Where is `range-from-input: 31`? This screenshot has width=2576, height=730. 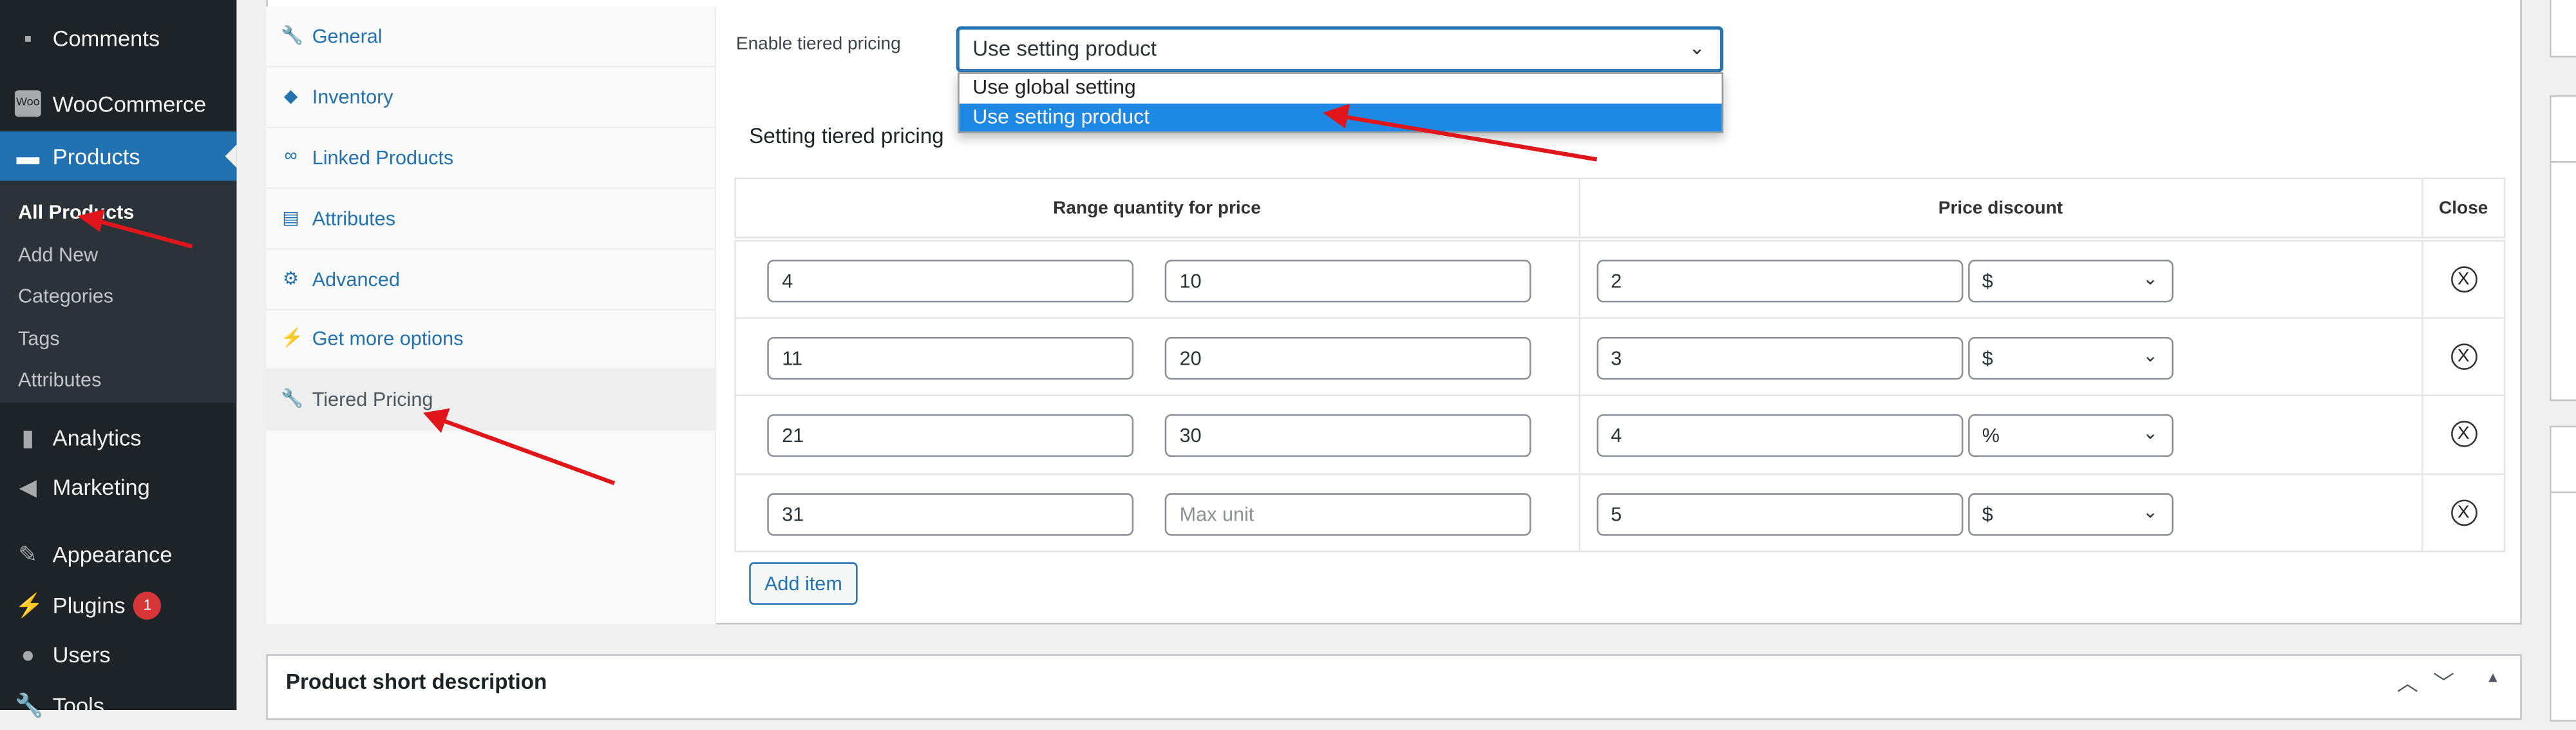 range-from-input: 31 is located at coordinates (950, 513).